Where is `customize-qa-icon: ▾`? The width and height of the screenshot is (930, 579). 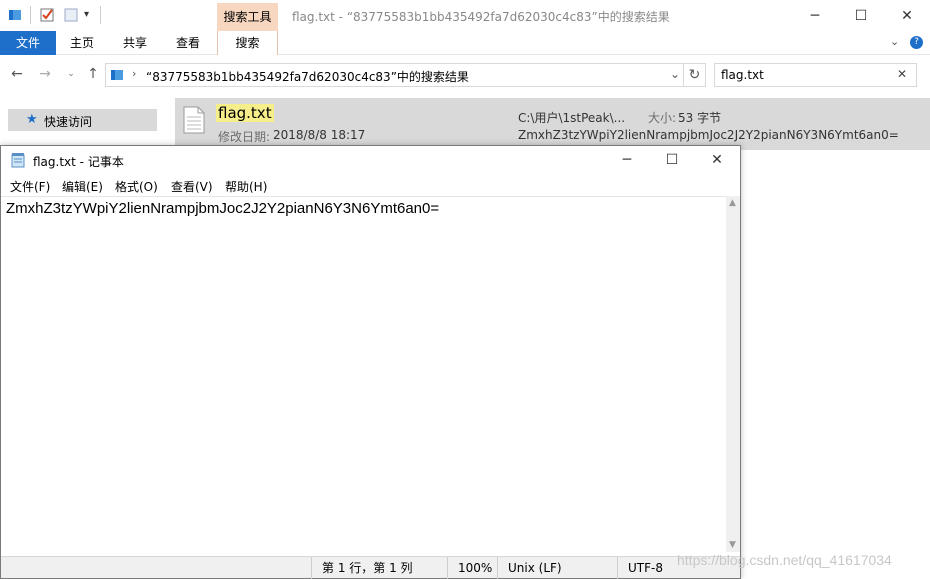
customize-qa-icon: ▾ is located at coordinates (91, 16).